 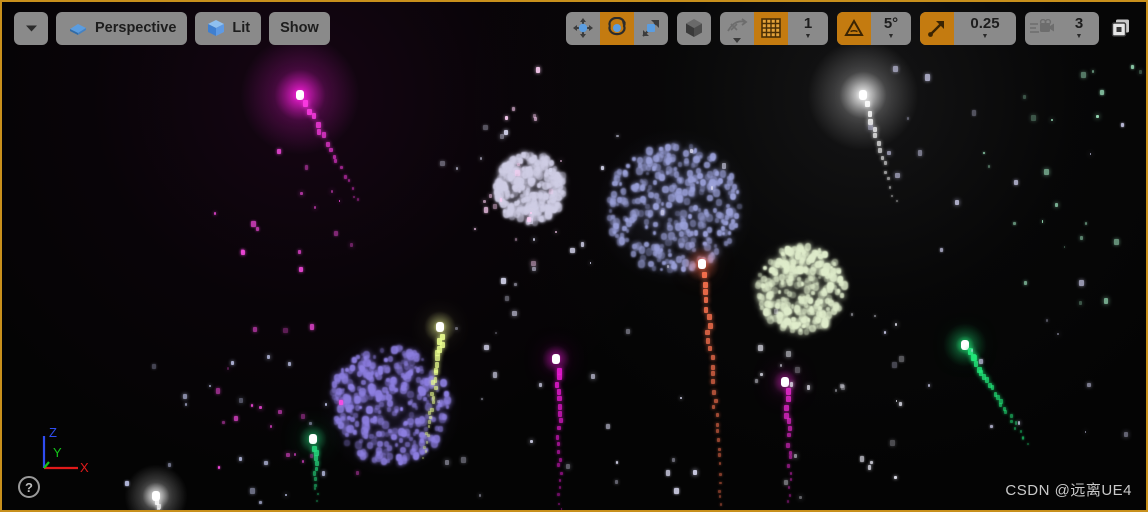 What do you see at coordinates (737, 28) in the screenshot?
I see `surface-snap-button` at bounding box center [737, 28].